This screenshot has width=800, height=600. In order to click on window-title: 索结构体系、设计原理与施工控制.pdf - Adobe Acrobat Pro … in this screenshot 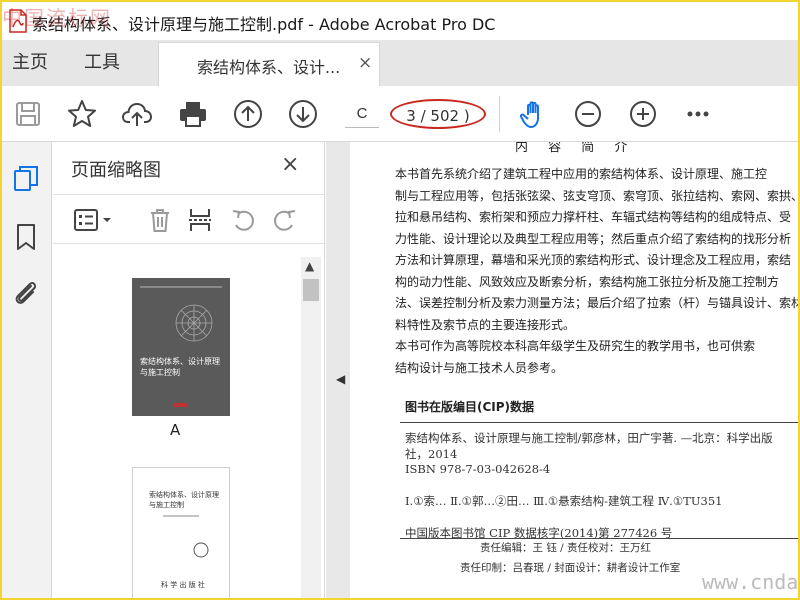, I will do `click(264, 24)`.